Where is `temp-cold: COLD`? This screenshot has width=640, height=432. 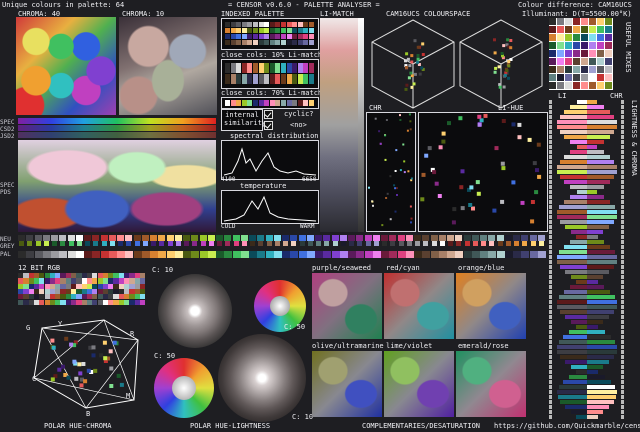 temp-cold: COLD is located at coordinates (228, 226).